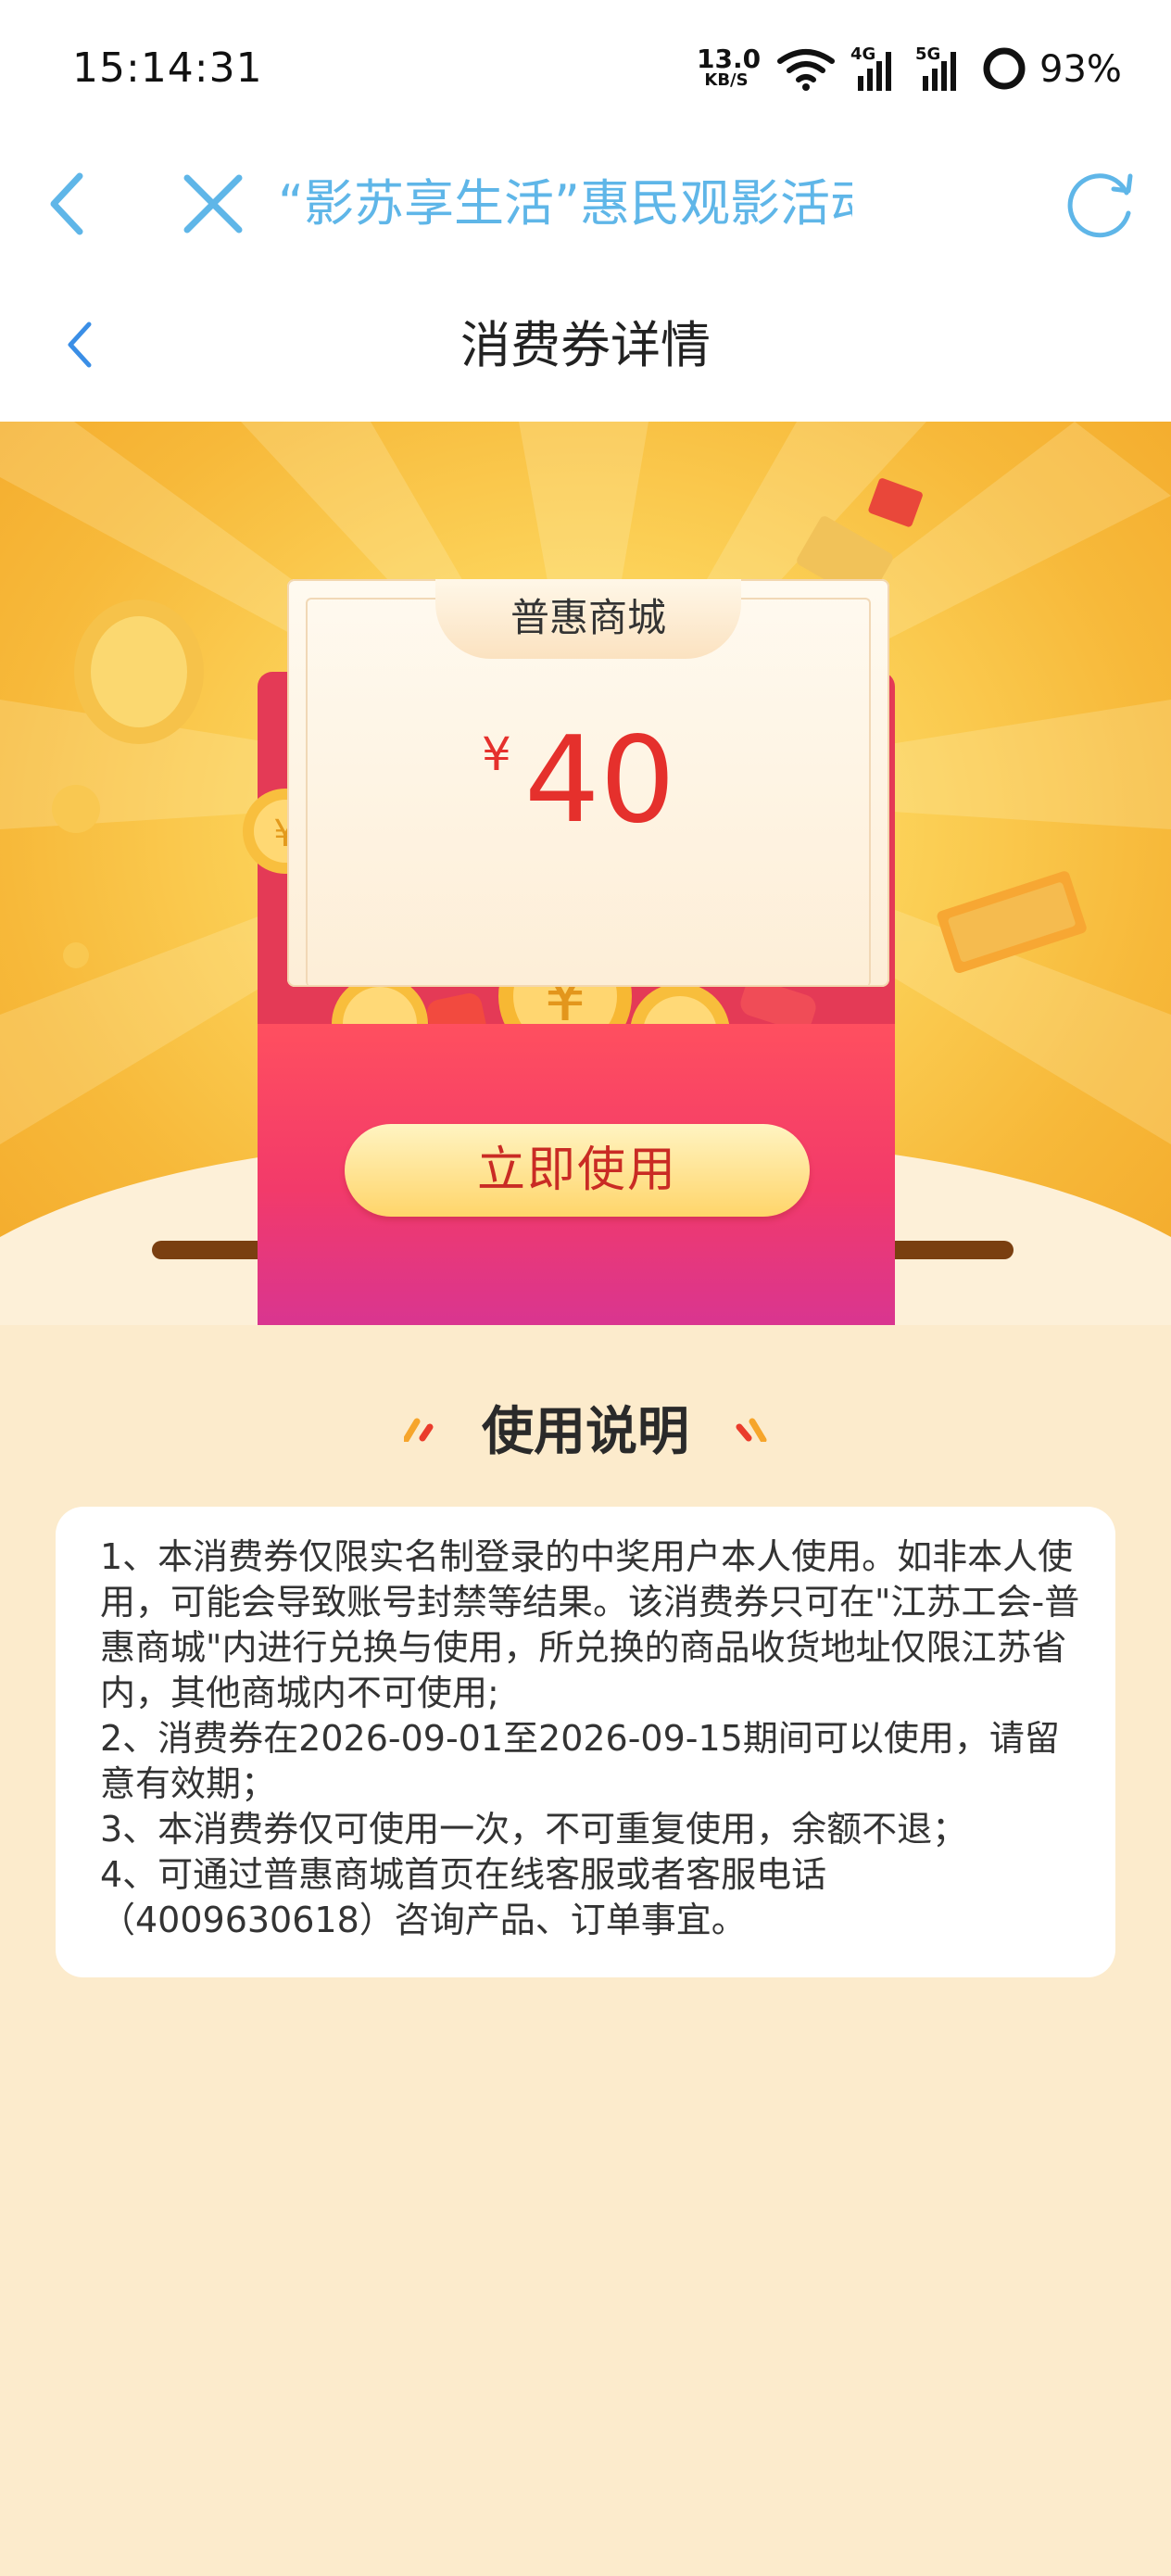 The width and height of the screenshot is (1171, 2576). I want to click on status-time: 15:14:31, so click(168, 68).